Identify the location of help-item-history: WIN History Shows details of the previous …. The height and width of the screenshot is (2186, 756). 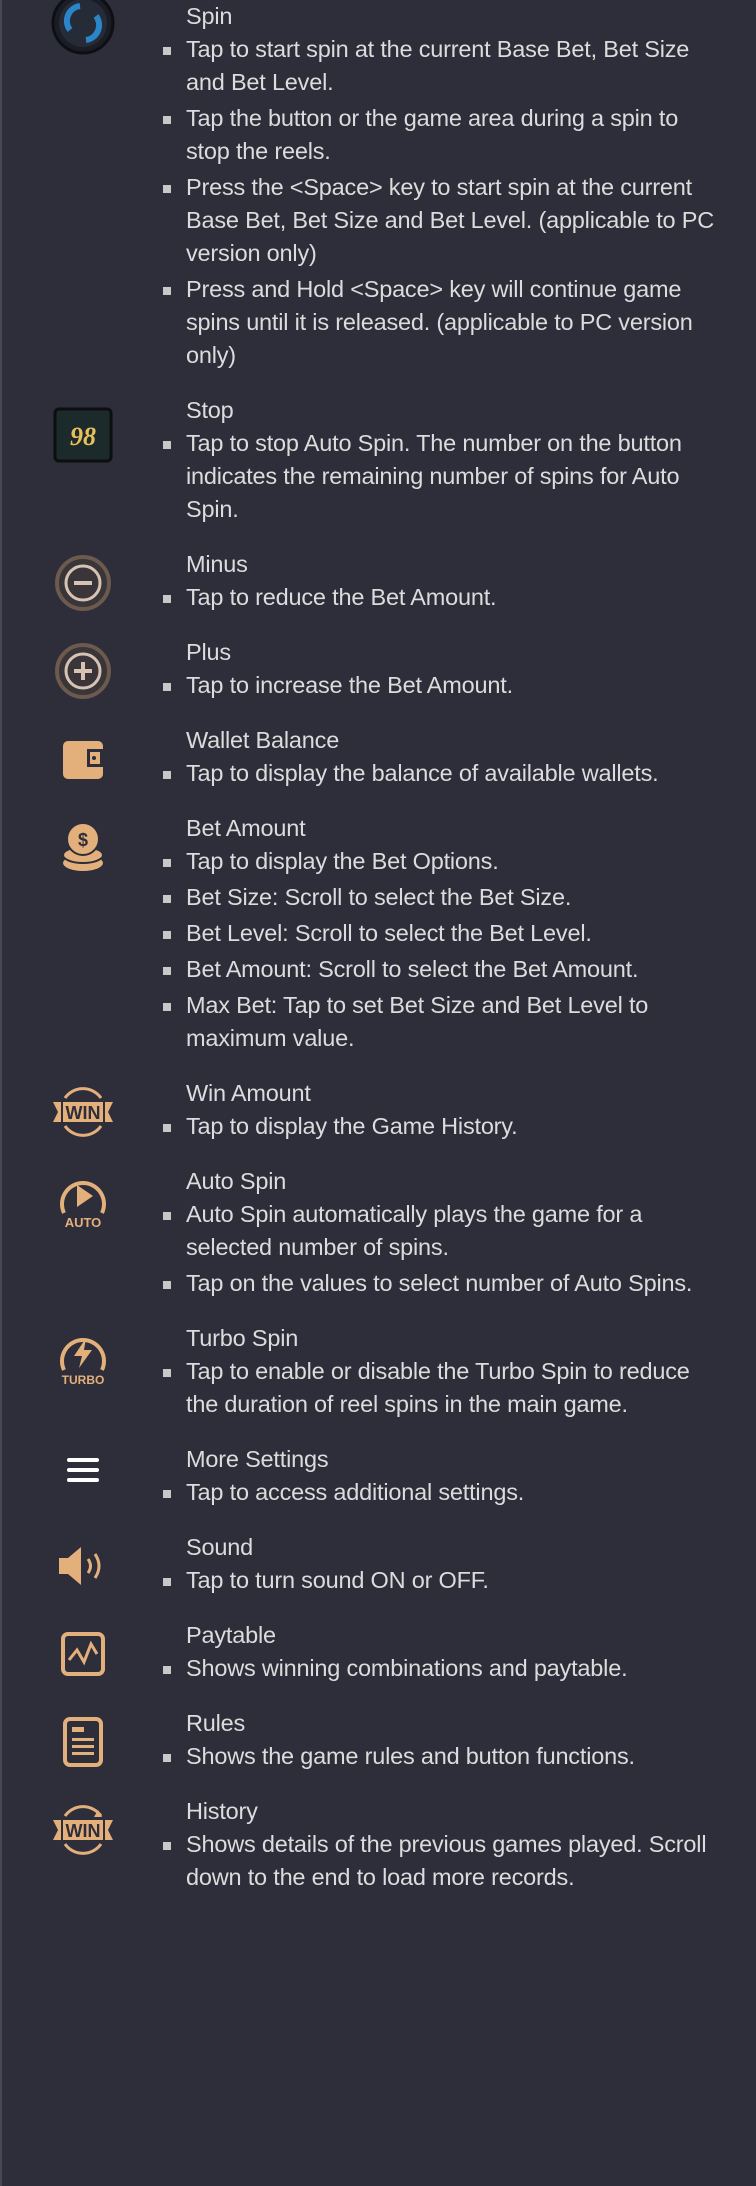
(364, 1844).